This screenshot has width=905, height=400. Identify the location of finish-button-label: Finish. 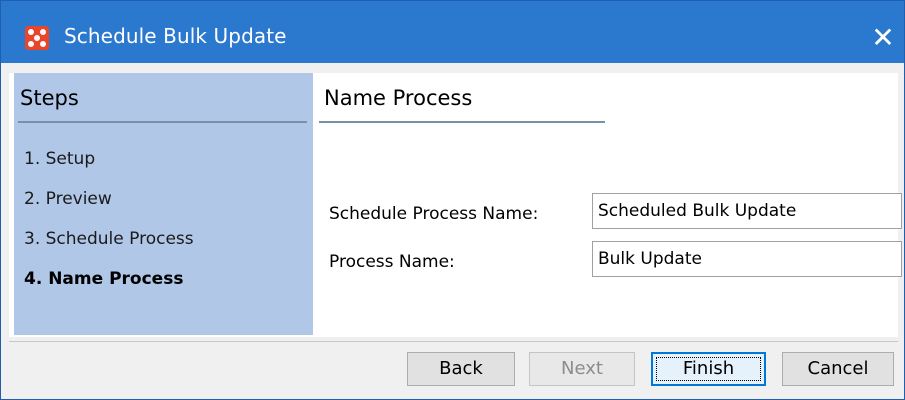
(708, 368).